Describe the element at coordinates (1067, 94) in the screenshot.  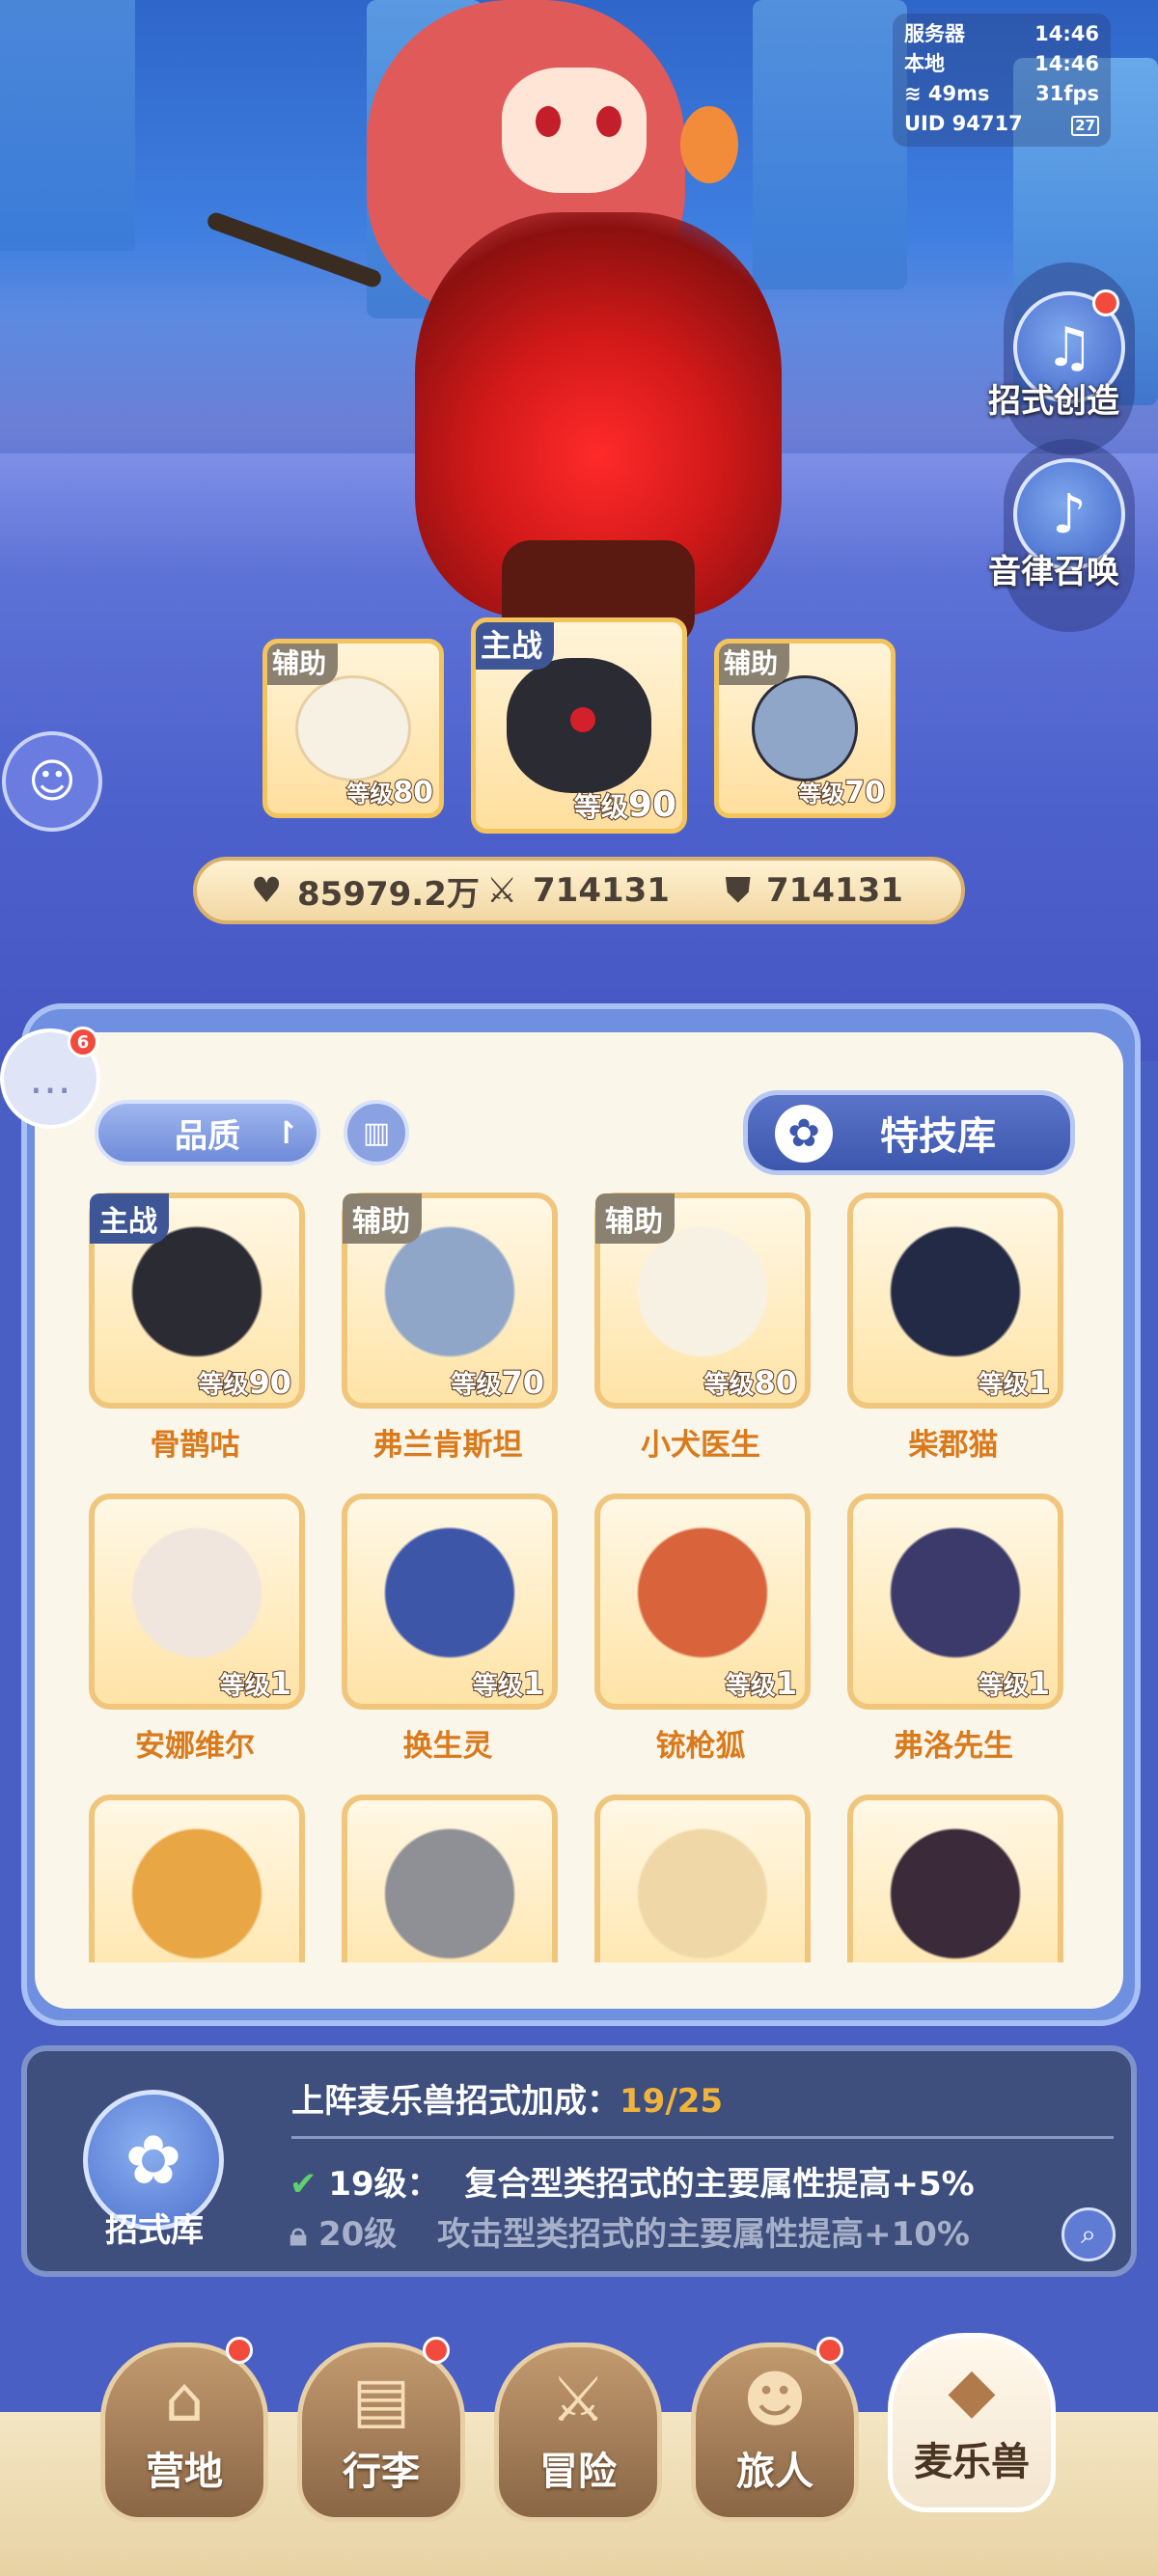
I see `fps-value: 31fps` at that location.